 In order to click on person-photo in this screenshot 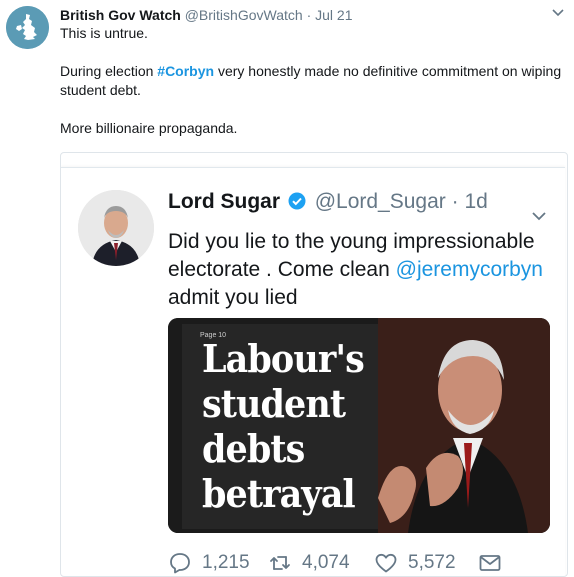, I will do `click(116, 228)`.